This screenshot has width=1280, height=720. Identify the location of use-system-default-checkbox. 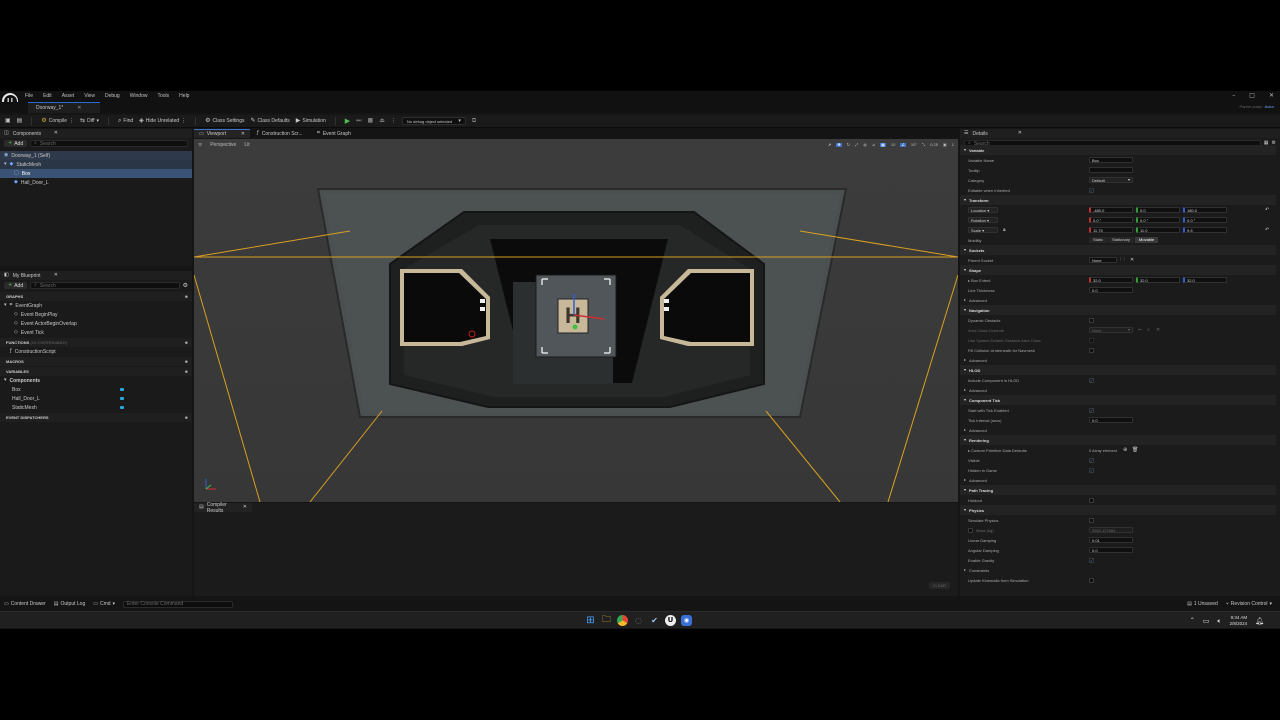
(1091, 340).